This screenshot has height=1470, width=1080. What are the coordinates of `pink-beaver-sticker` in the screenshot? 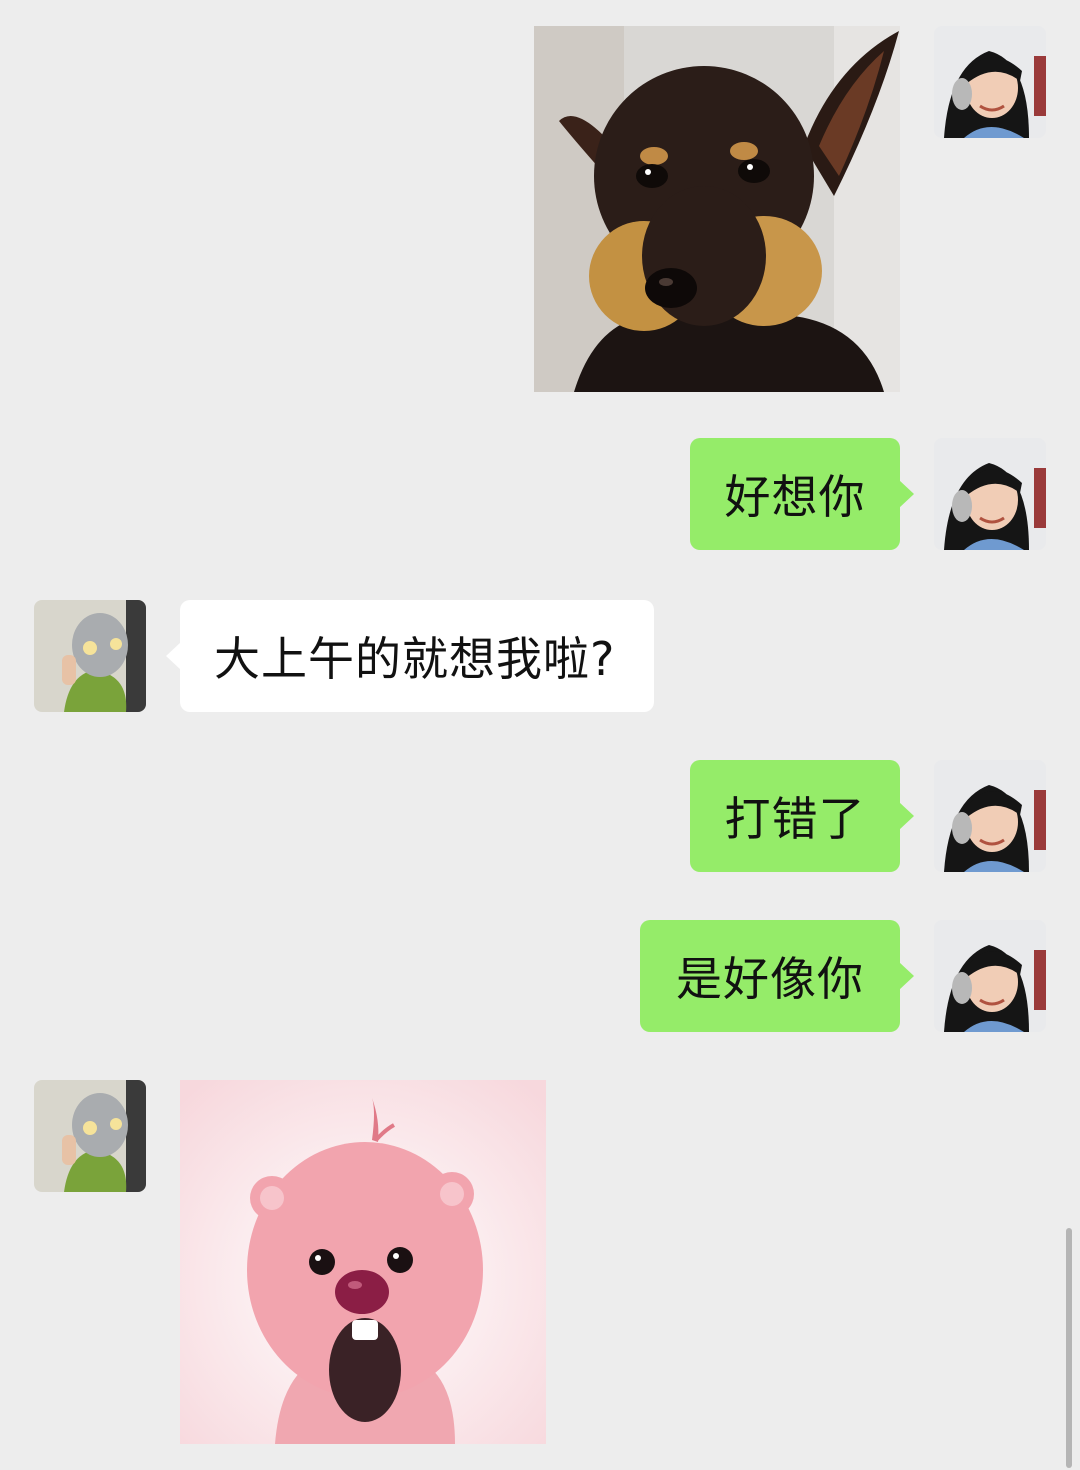 It's located at (363, 1262).